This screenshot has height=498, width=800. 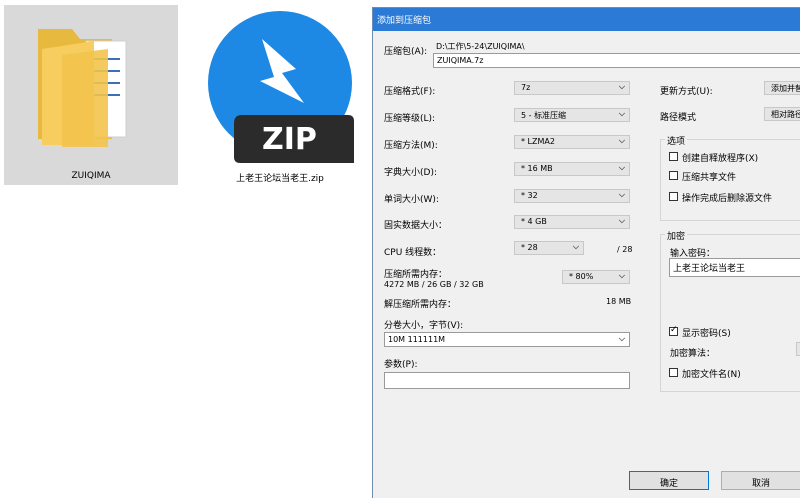 What do you see at coordinates (673, 330) in the screenshot?
I see `show-password-checkbox` at bounding box center [673, 330].